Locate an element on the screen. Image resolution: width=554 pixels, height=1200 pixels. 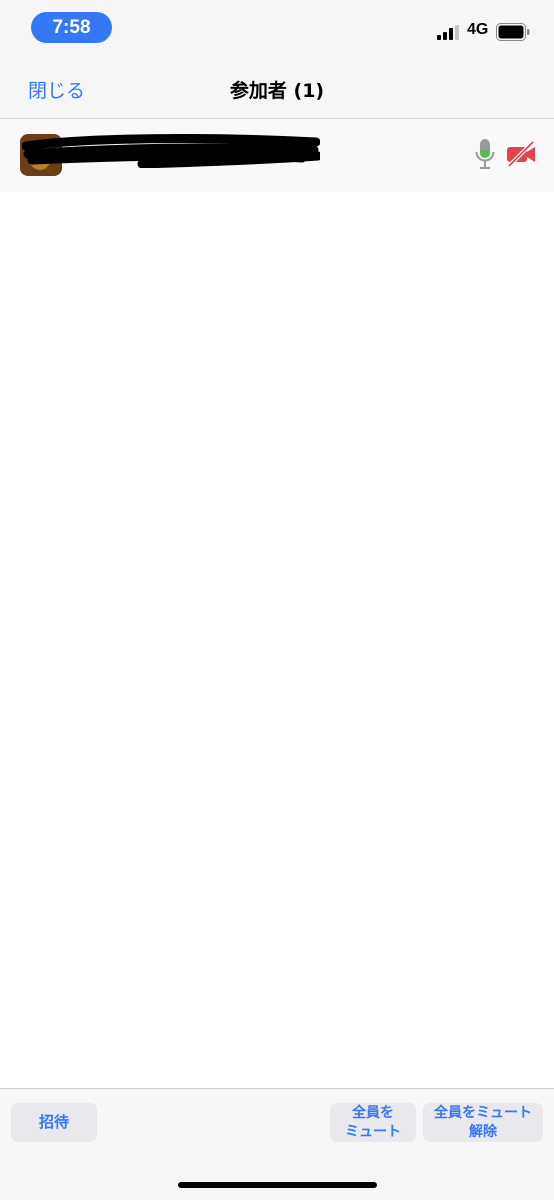
network-type: 4G is located at coordinates (478, 29).